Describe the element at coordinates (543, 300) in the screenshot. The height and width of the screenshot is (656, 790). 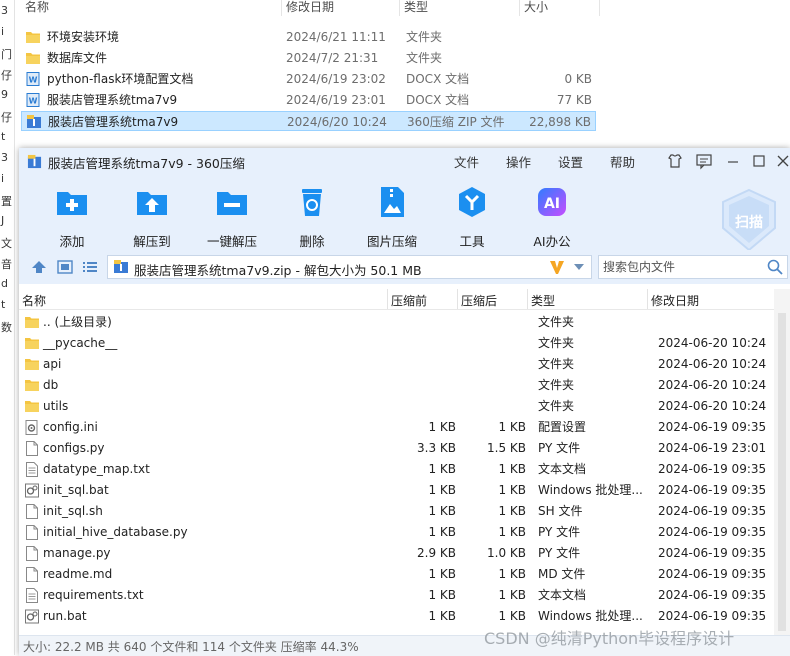
I see `col-type: 类型` at that location.